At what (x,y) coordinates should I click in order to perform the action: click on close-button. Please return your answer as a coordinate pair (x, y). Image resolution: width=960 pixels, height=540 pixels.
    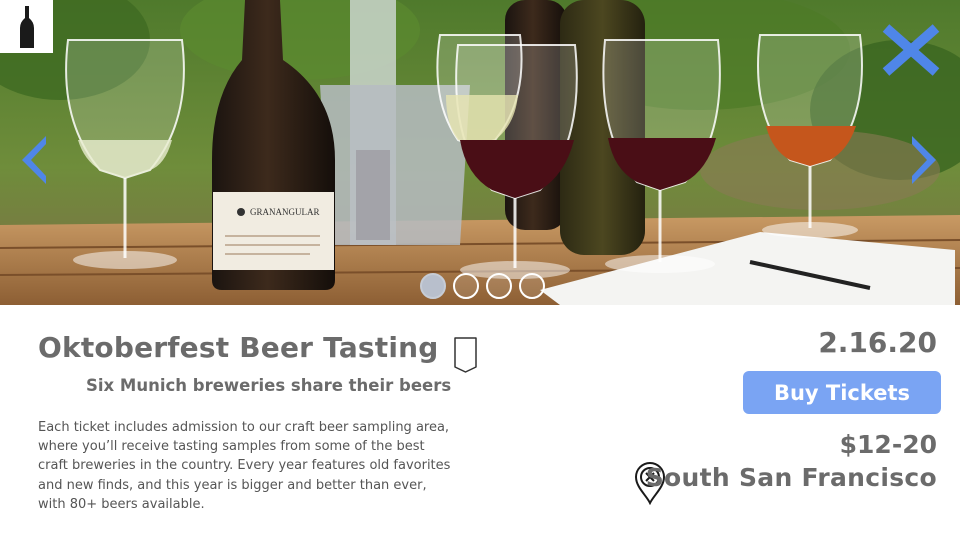
    Looking at the image, I should click on (911, 50).